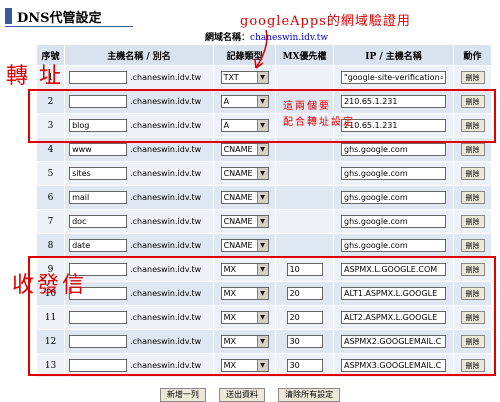  I want to click on col-header-action: 動作, so click(472, 55).